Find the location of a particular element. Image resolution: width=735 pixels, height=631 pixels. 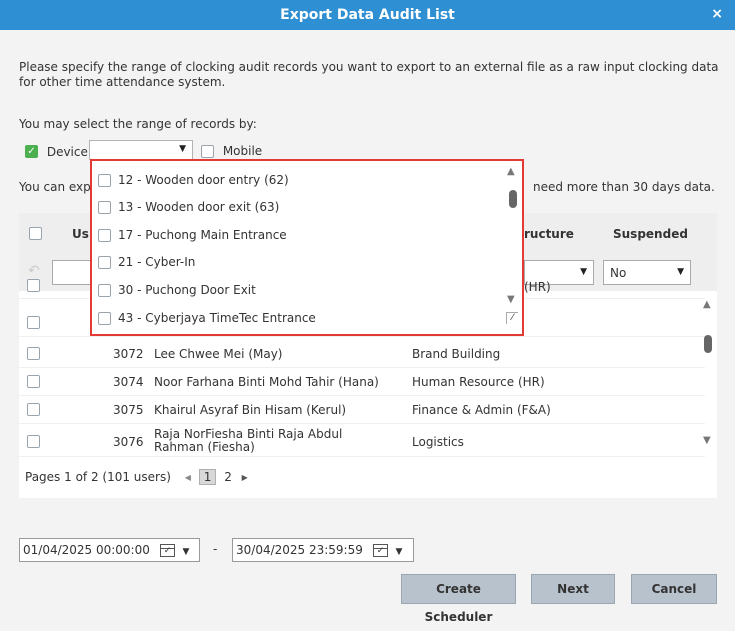

device-checkbox: ✓ is located at coordinates (31, 151).